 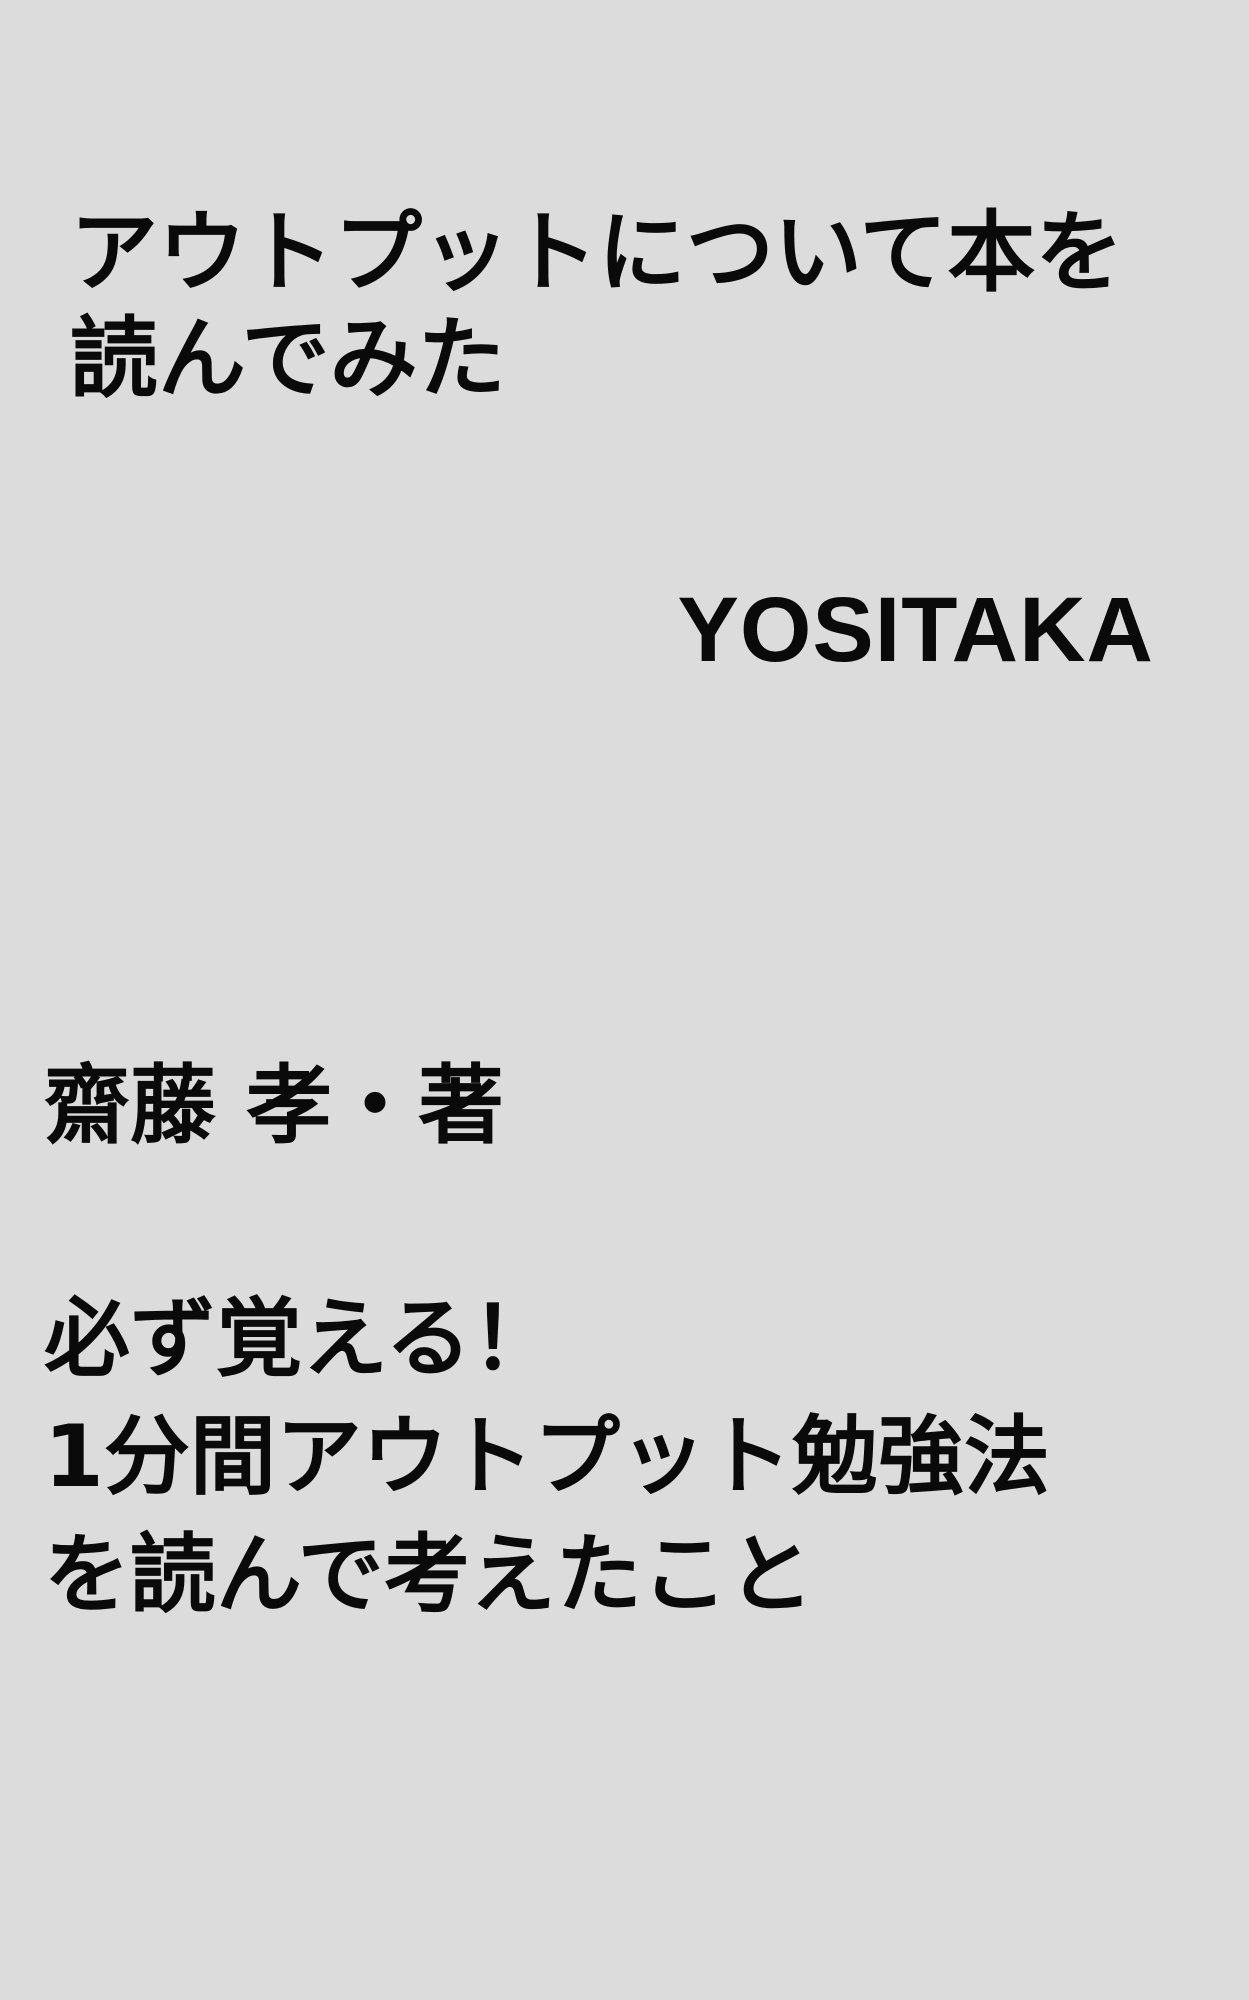 I want to click on source-book-title: 必ず覚える！ 1分間アウトプット勉強法 を読んで考えたこと, so click(x=547, y=1457).